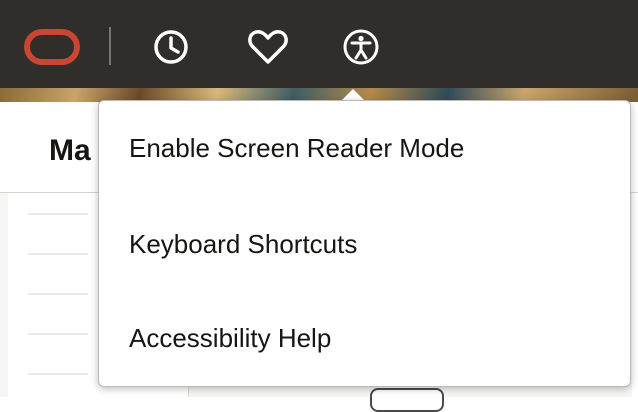 Image resolution: width=638 pixels, height=412 pixels. Describe the element at coordinates (635, 295) in the screenshot. I see `right-panel` at that location.